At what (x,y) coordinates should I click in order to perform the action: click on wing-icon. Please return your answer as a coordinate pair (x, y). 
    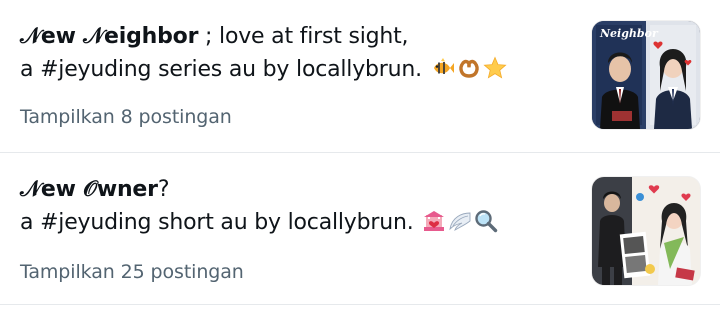
    Looking at the image, I should click on (460, 221).